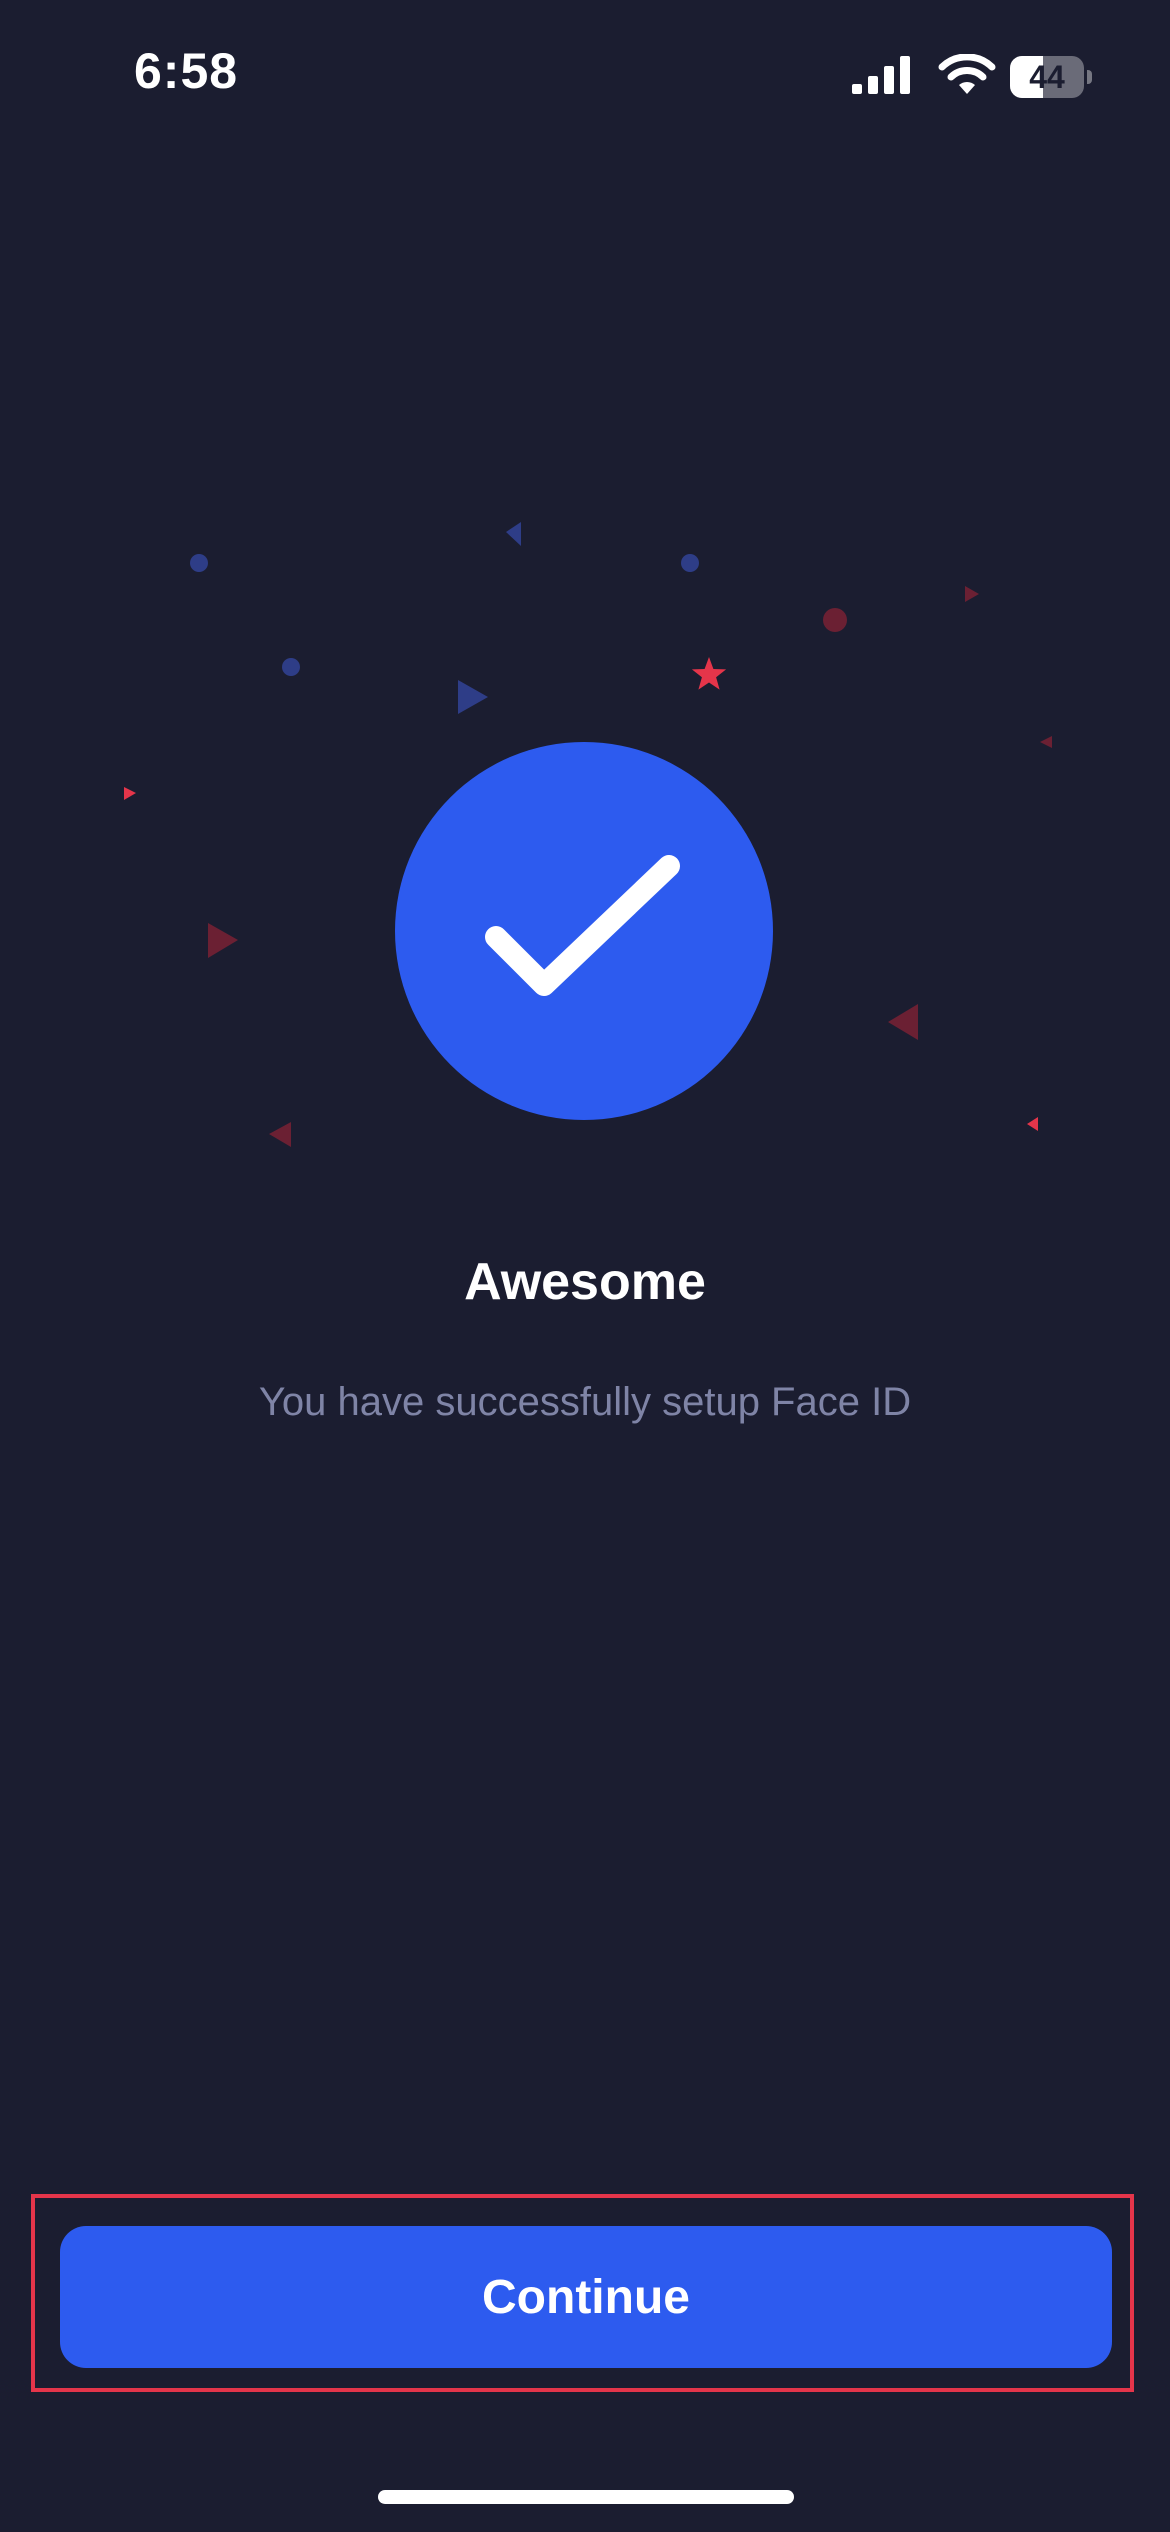  Describe the element at coordinates (709, 673) in the screenshot. I see `confetti-star` at that location.